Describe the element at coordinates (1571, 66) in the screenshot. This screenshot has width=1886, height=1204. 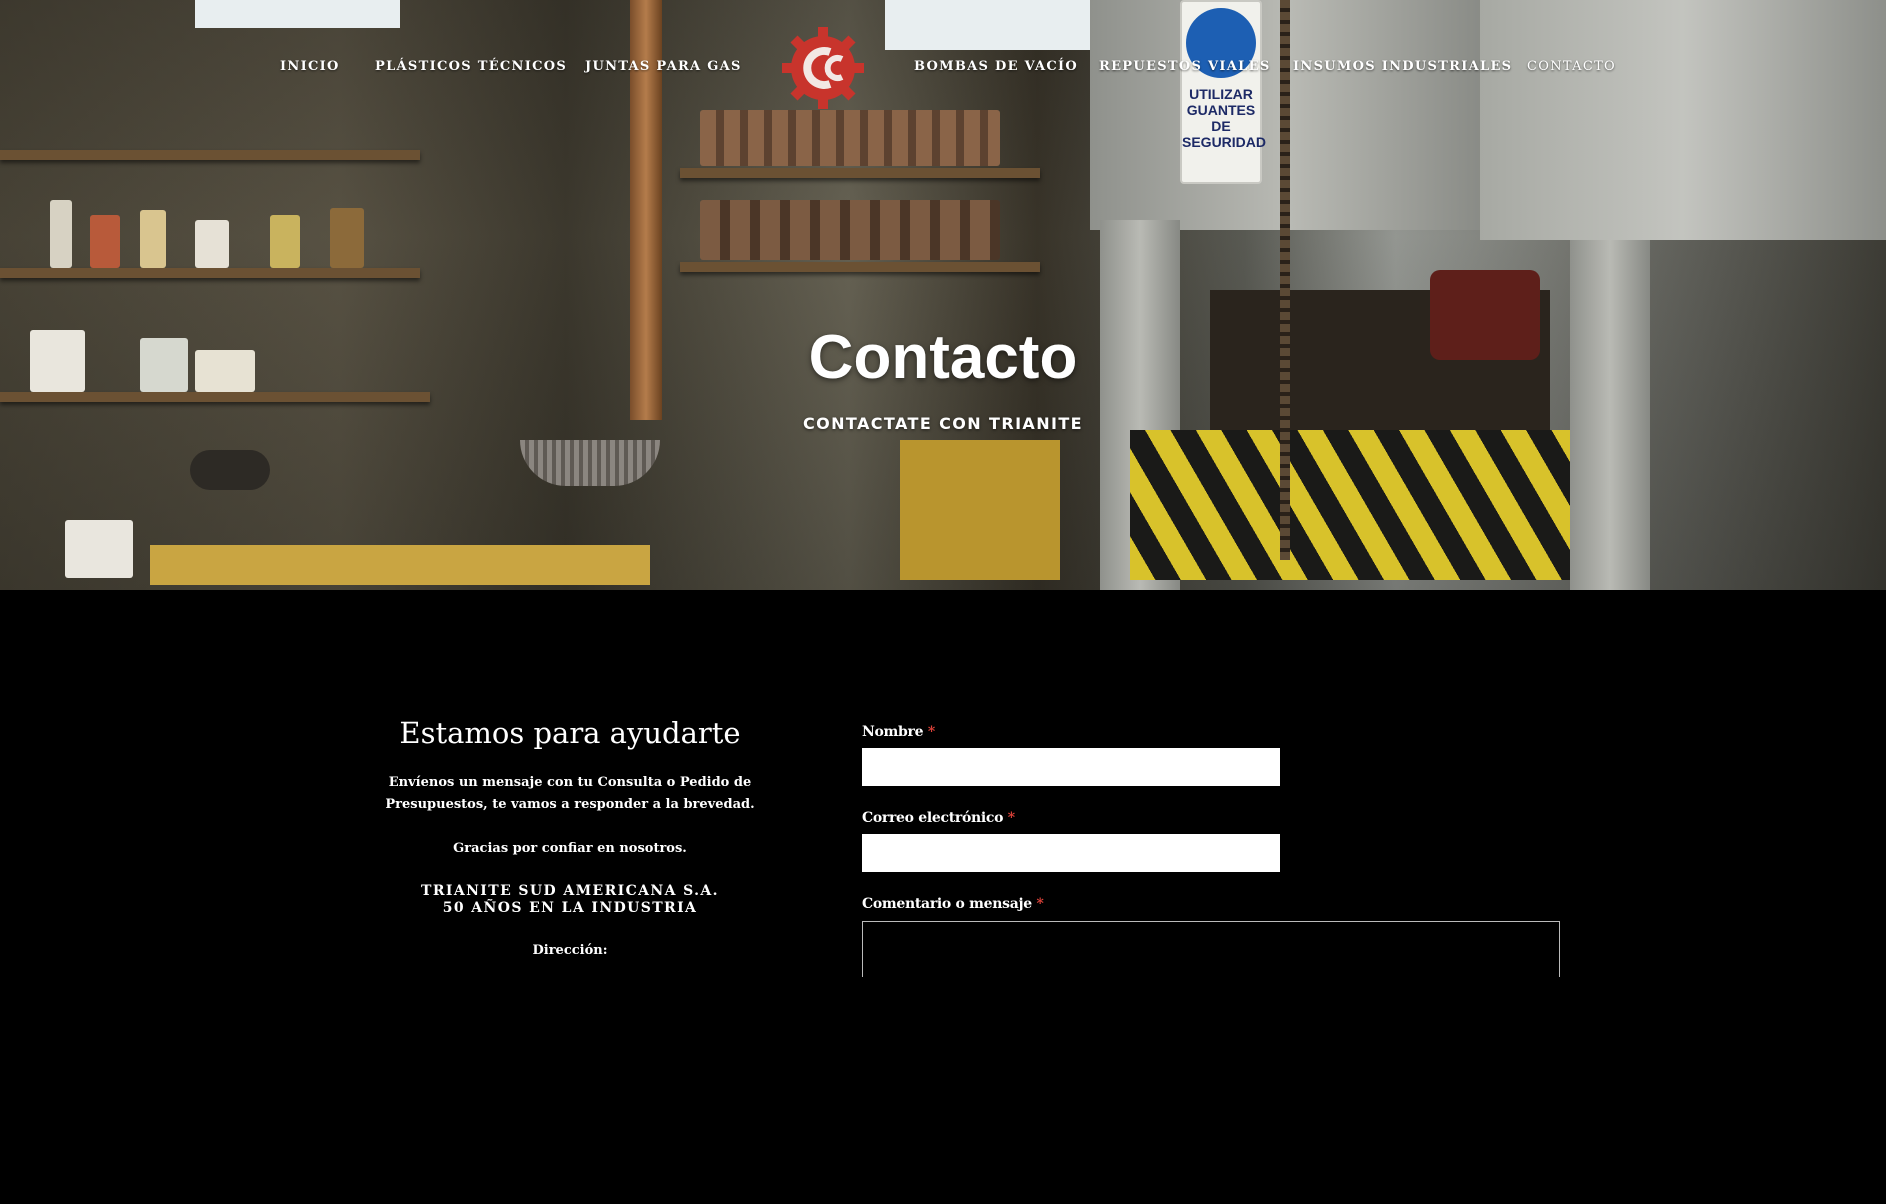
I see `nav-item-contacto: CONTACTO` at that location.